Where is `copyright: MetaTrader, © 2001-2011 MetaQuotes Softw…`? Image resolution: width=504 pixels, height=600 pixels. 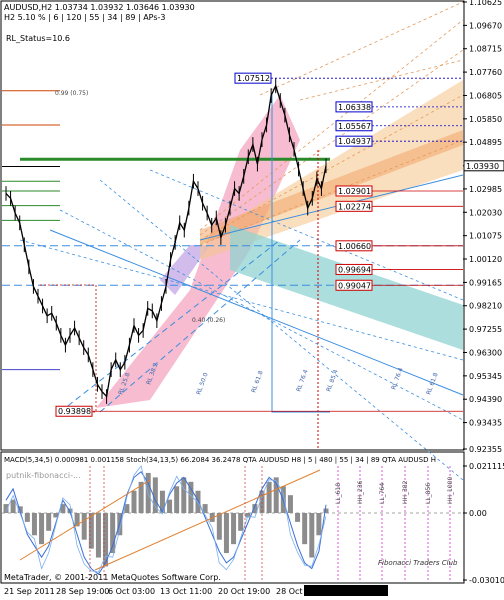
copyright: MetaTrader, © 2001-2011 MetaQuotes Softw… is located at coordinates (112, 577).